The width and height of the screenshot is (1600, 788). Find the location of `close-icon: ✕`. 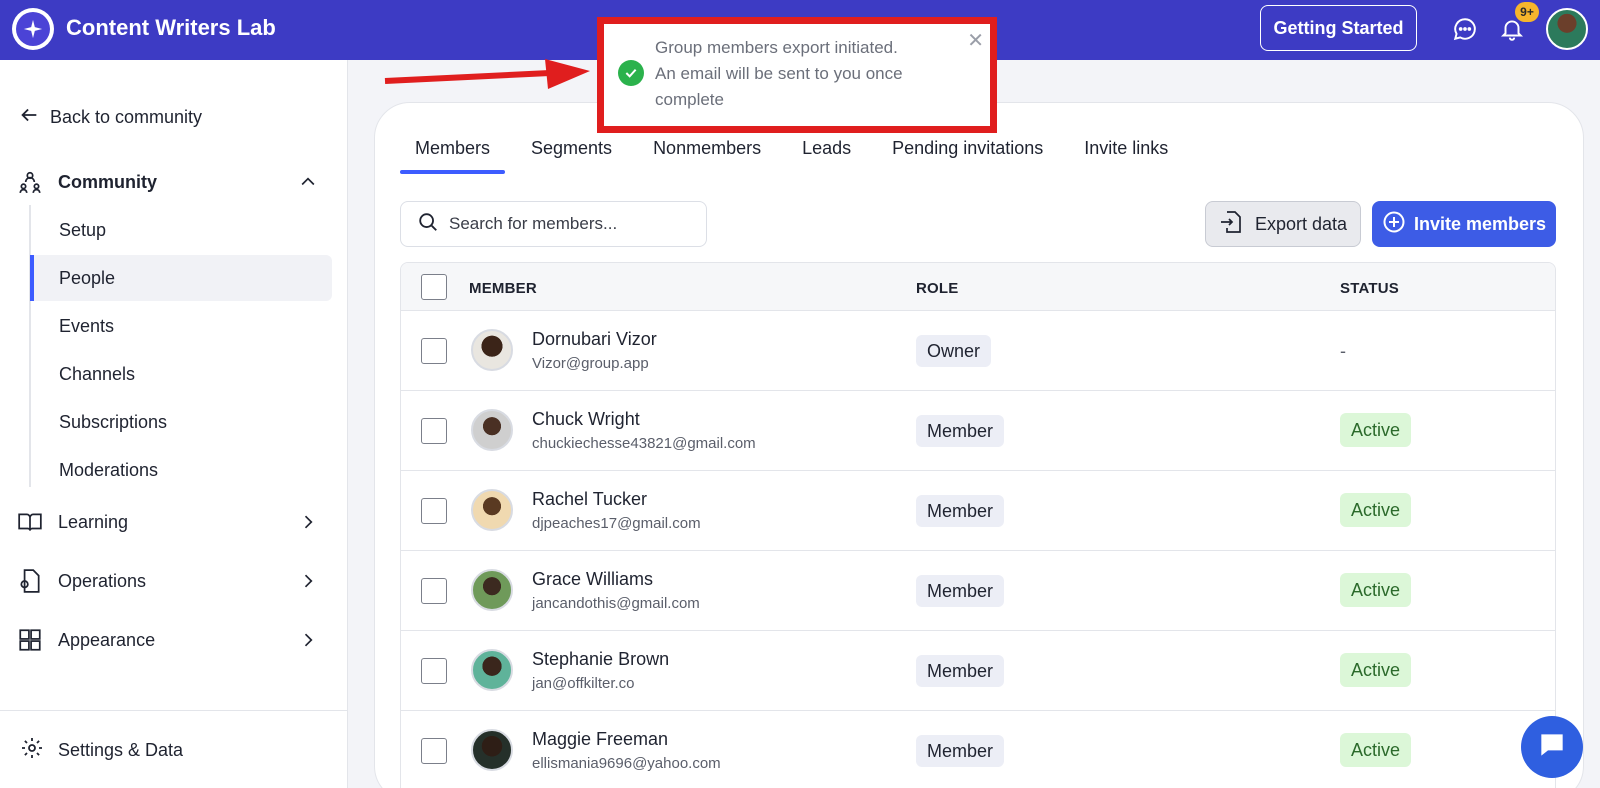

close-icon: ✕ is located at coordinates (975, 40).